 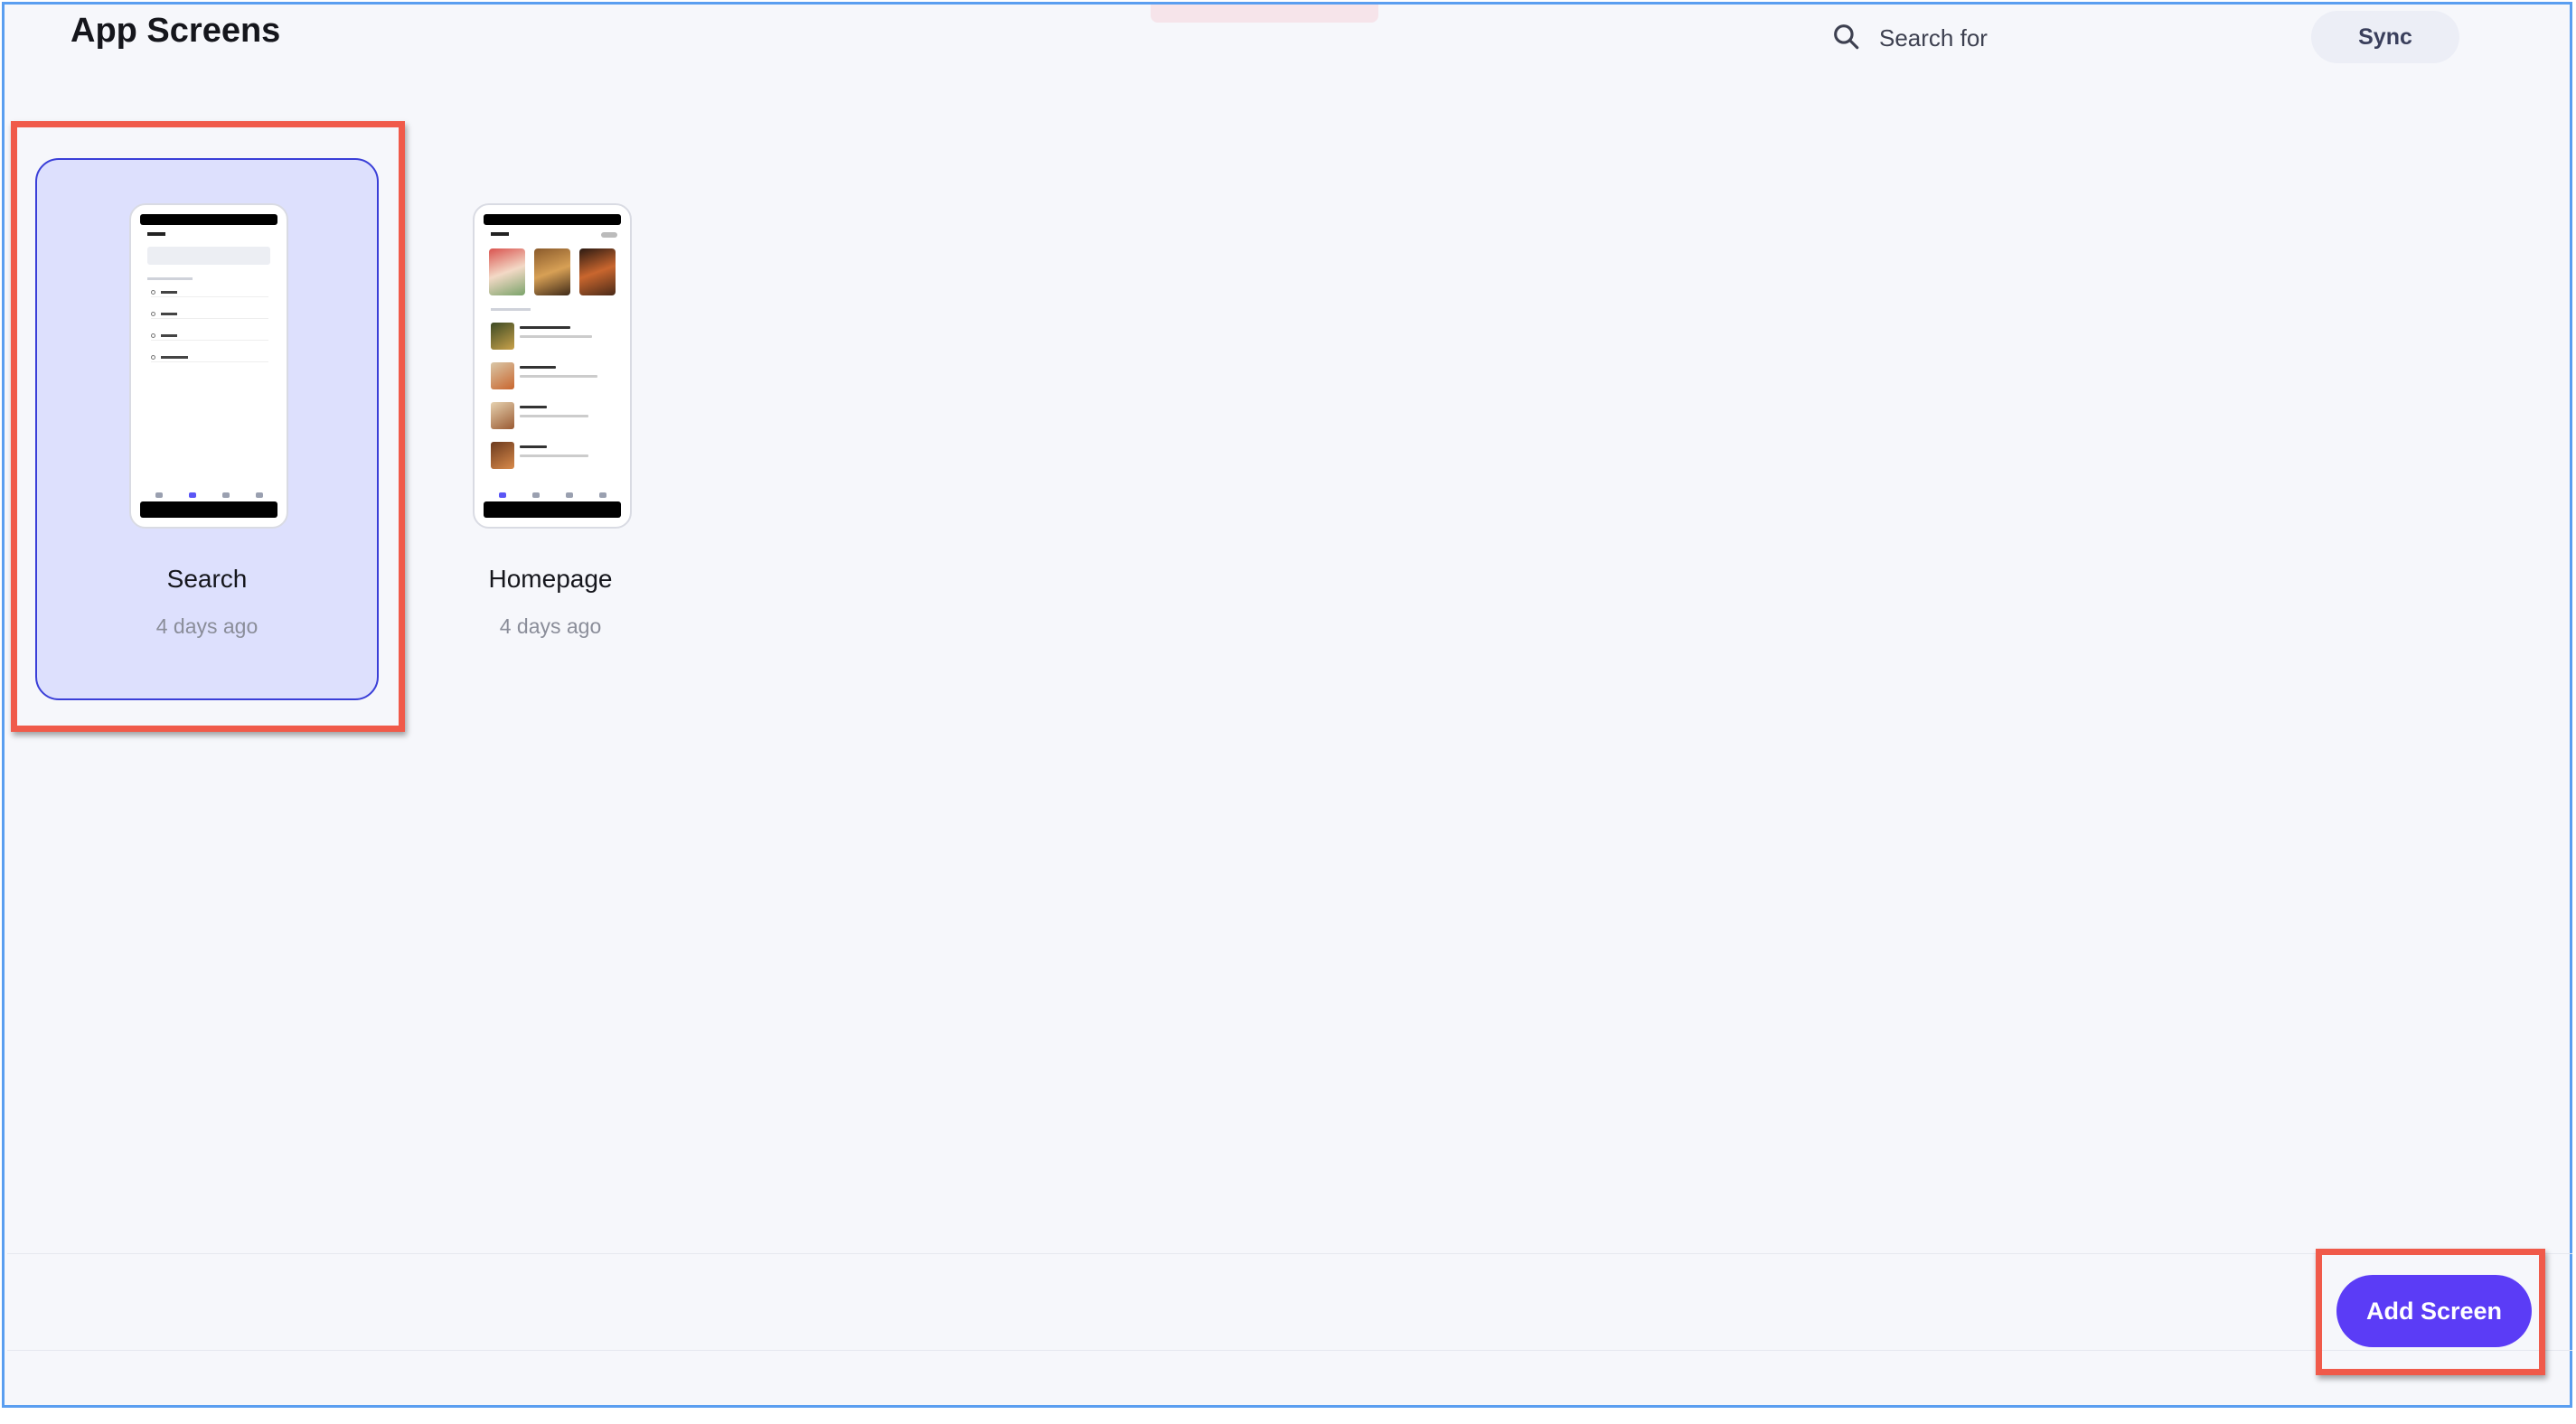 What do you see at coordinates (2434, 1311) in the screenshot?
I see `add-screen-button: Add Screen` at bounding box center [2434, 1311].